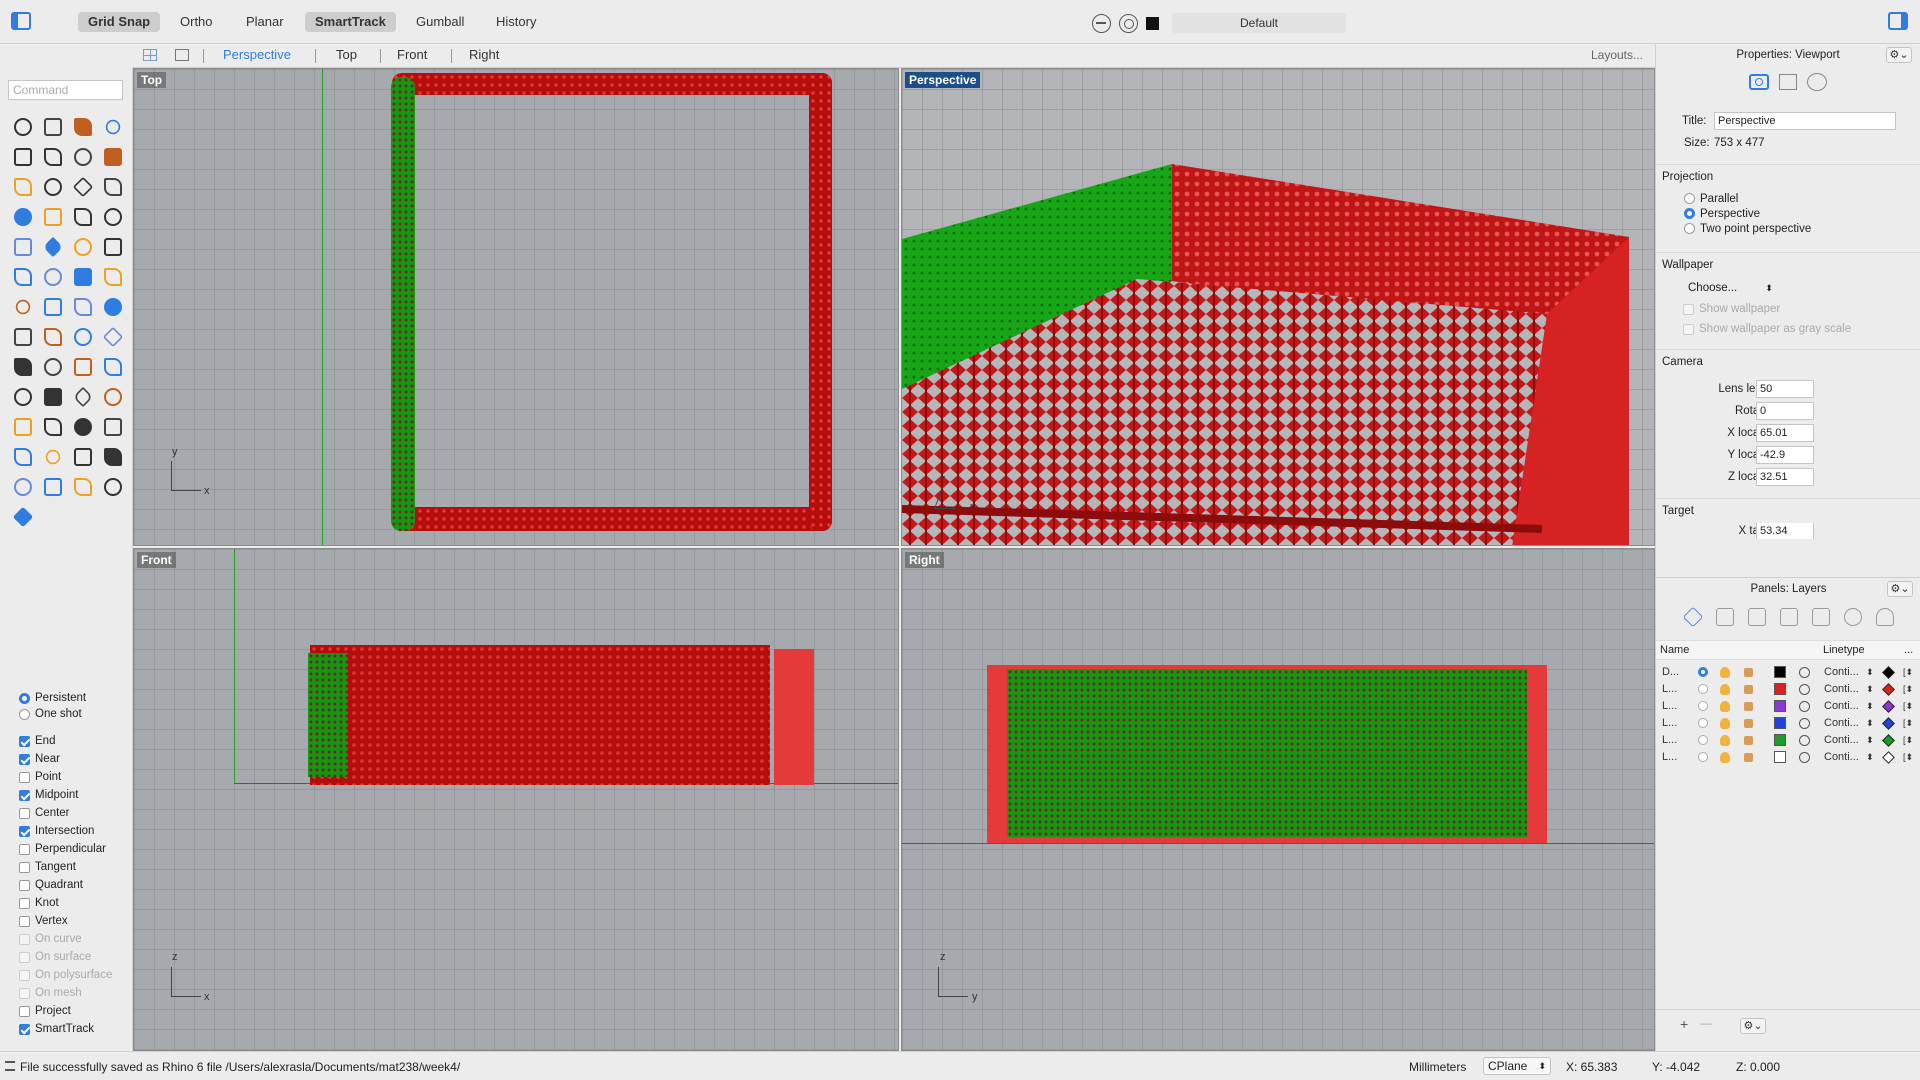 Image resolution: width=1920 pixels, height=1080 pixels. Describe the element at coordinates (24, 849) in the screenshot. I see `perpendicular-checkbox` at that location.